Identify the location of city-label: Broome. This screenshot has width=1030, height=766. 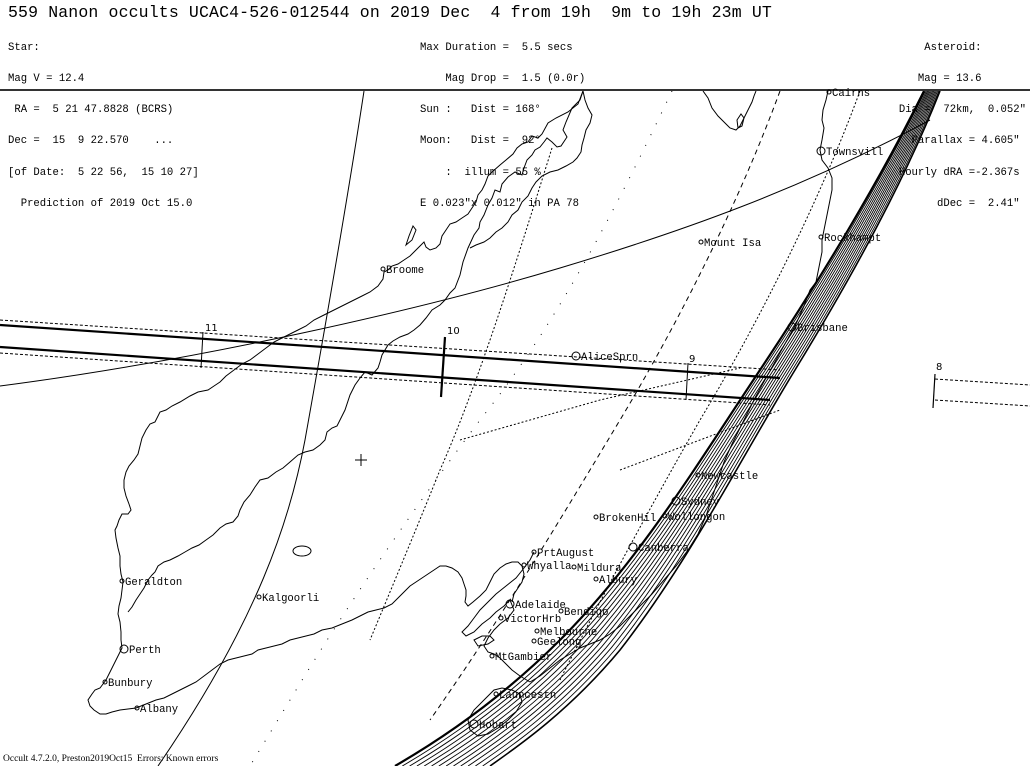
(405, 271).